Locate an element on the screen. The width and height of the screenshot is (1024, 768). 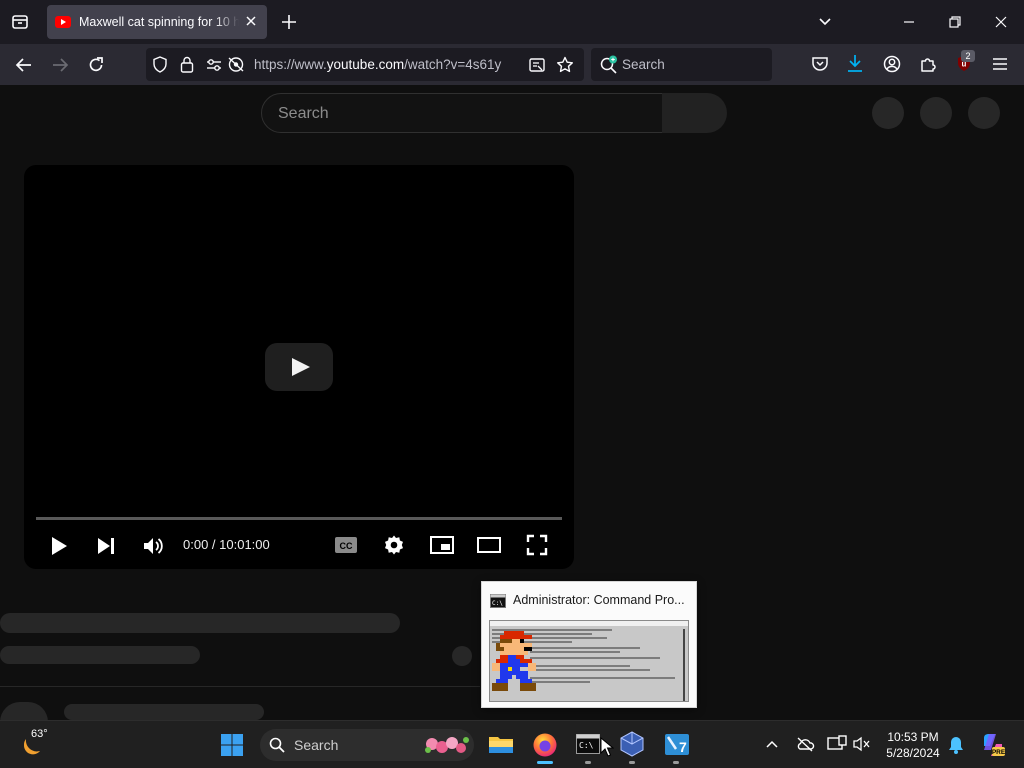
notification-bell-icon is located at coordinates (956, 745).